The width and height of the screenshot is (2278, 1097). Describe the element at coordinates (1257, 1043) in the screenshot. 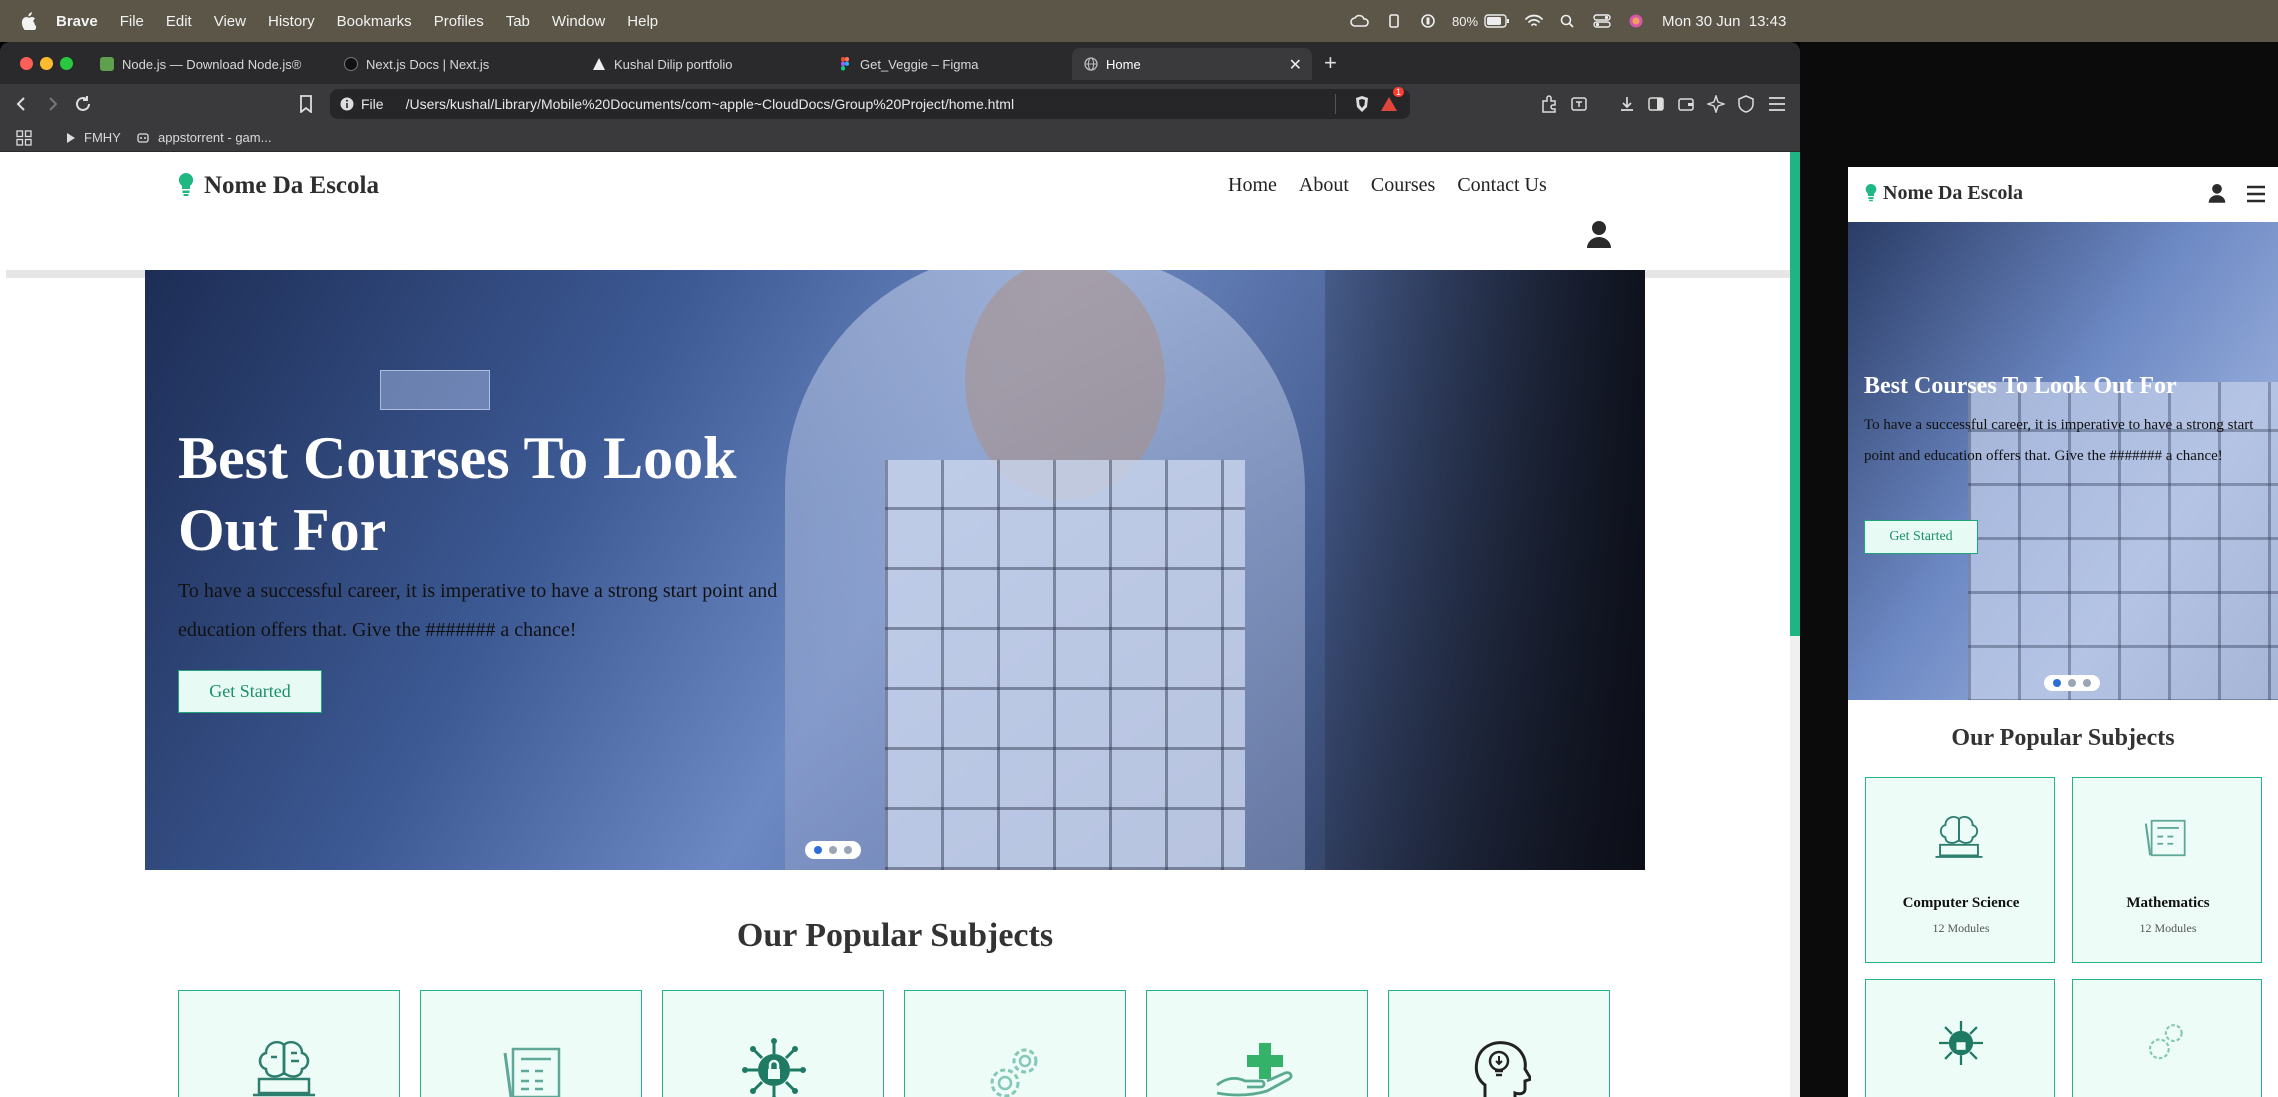

I see `subject-card-healthcare` at that location.